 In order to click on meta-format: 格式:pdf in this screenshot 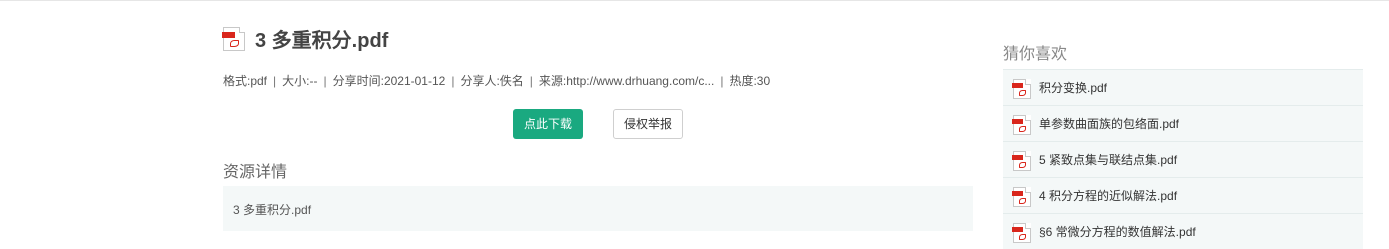, I will do `click(245, 81)`.